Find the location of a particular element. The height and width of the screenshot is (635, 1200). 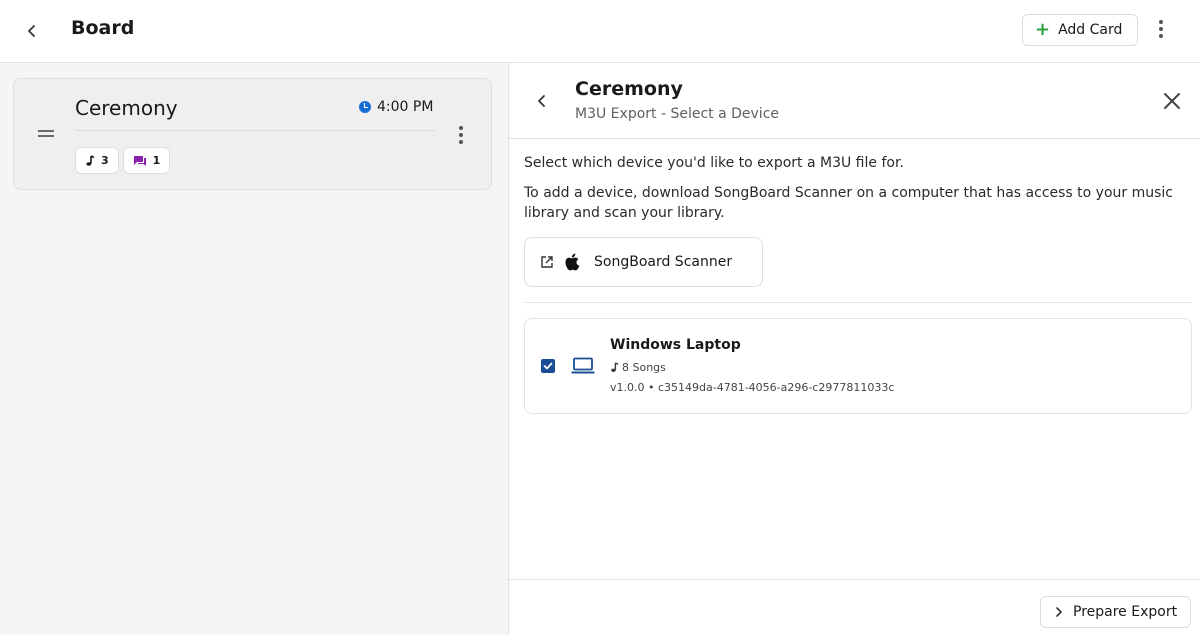

add-card-button: + Add Card is located at coordinates (1080, 30).